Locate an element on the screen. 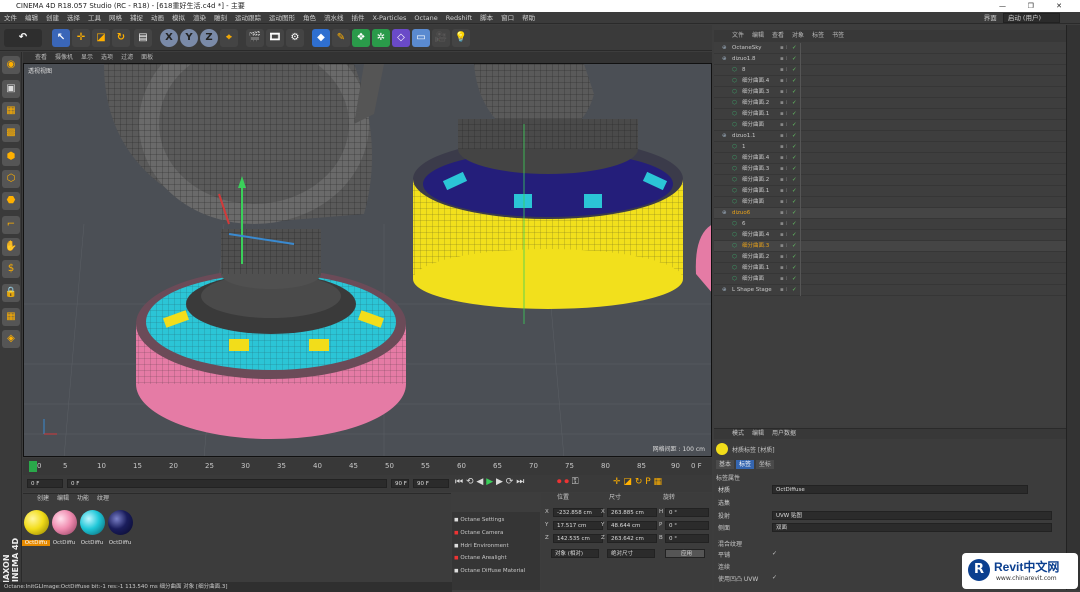 This screenshot has height=592, width=1080. object-name: 细分曲面.2 is located at coordinates (755, 103).